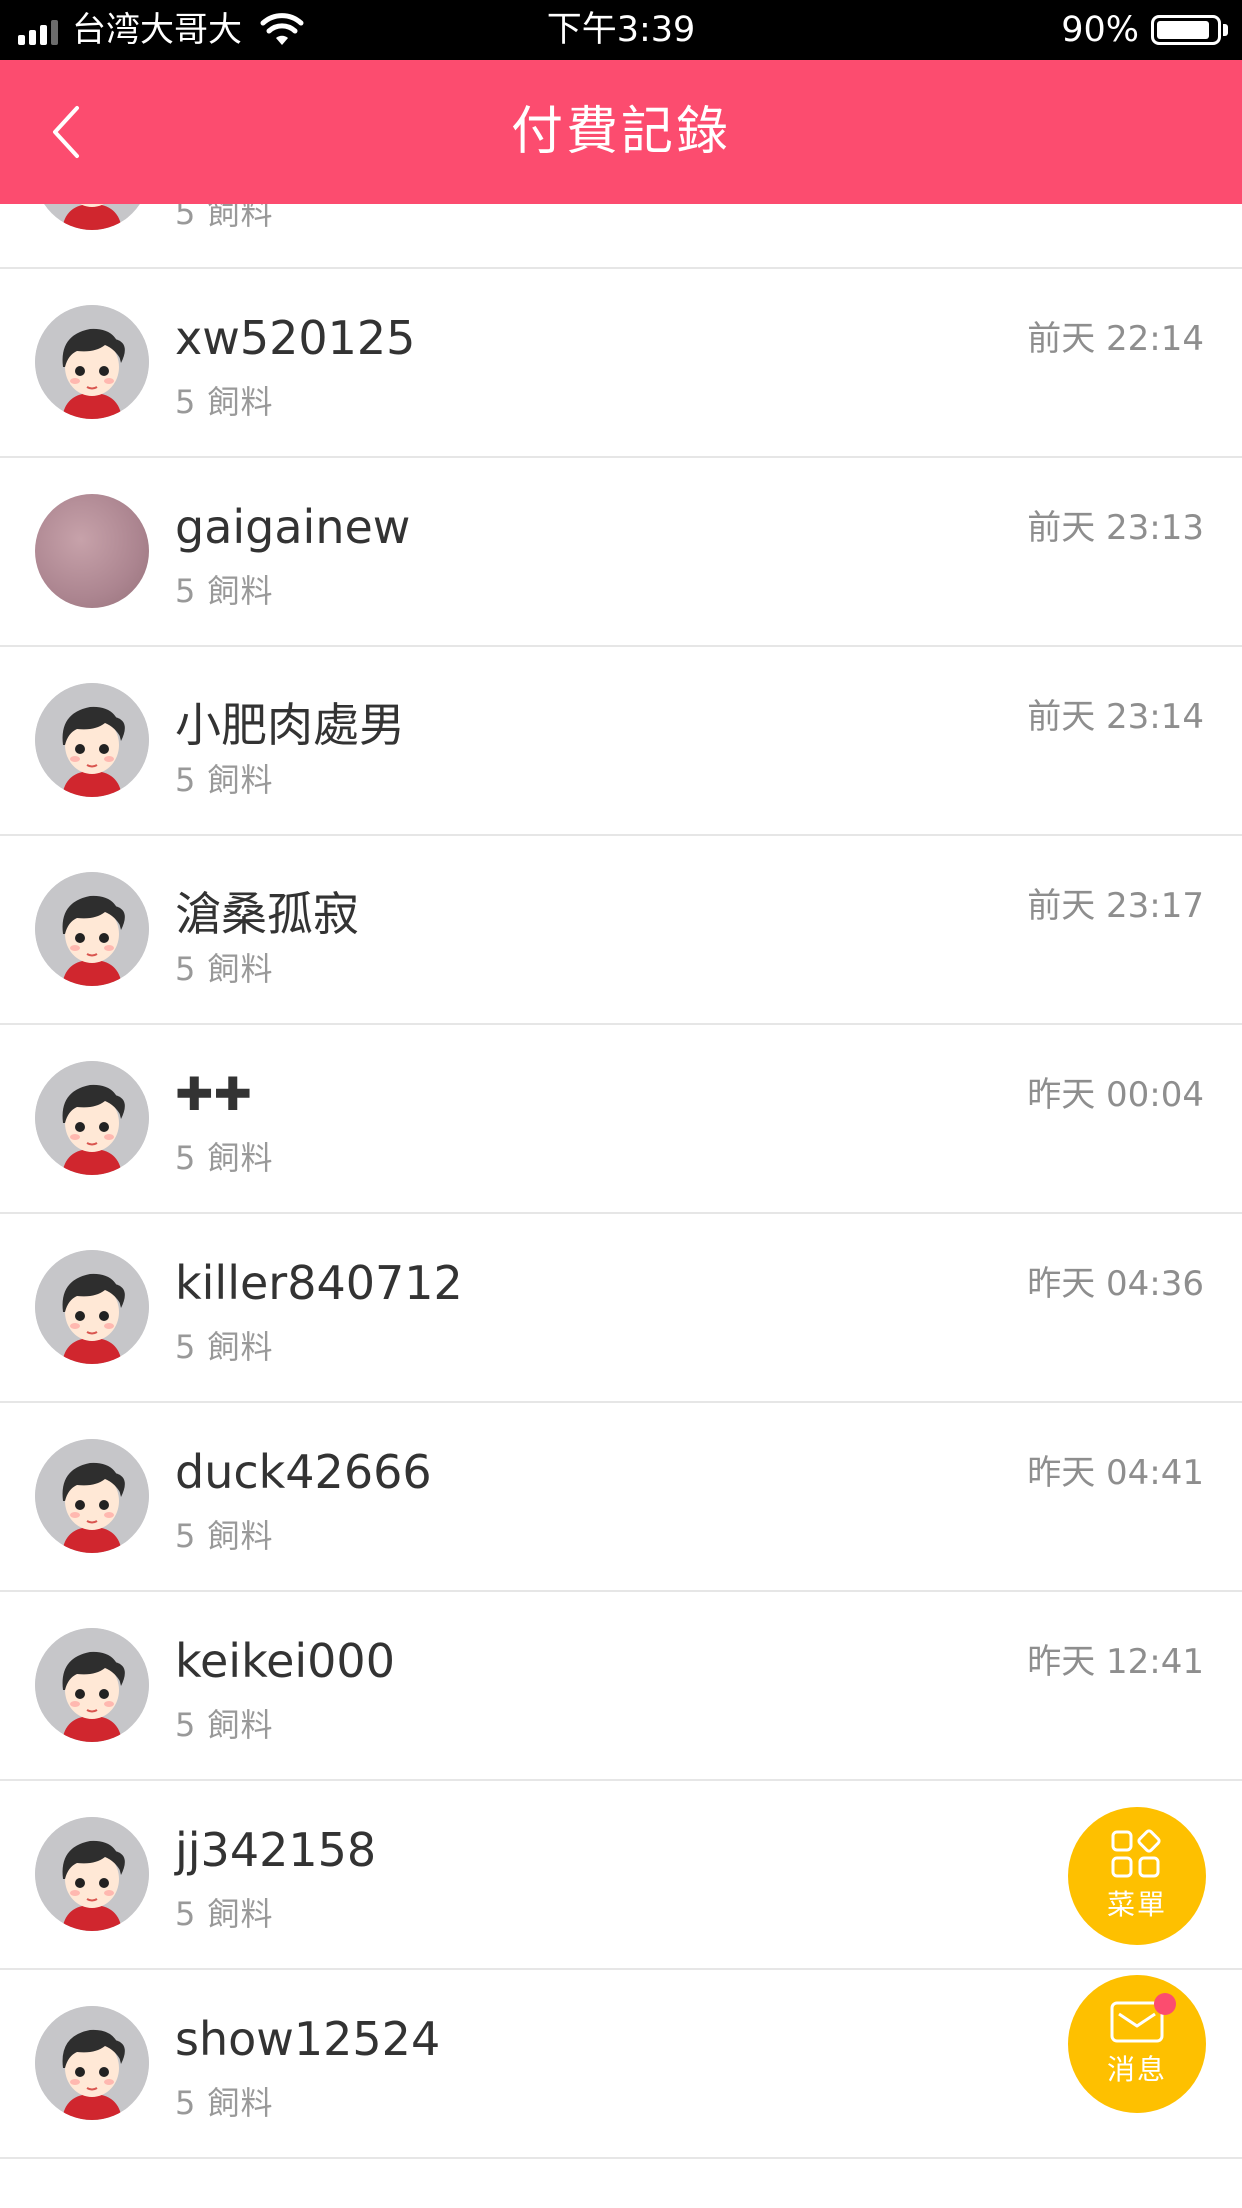  I want to click on list-item: 小肥肉處男 5 飼料 前天 23:14, so click(621, 741).